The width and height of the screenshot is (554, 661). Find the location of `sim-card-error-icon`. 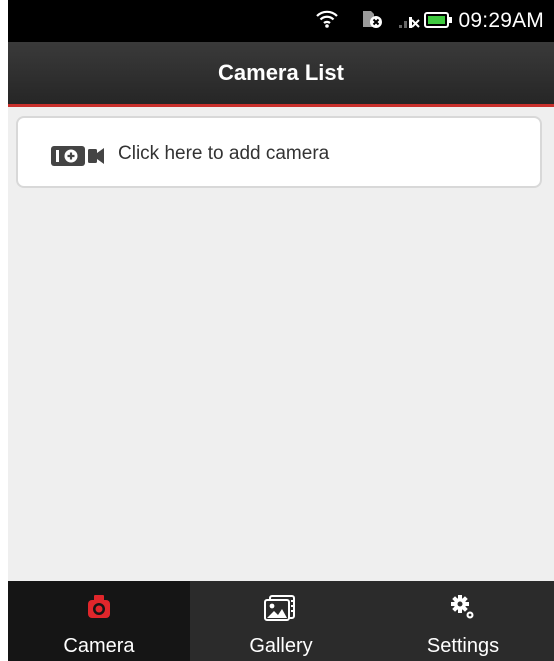

sim-card-error-icon is located at coordinates (372, 21).